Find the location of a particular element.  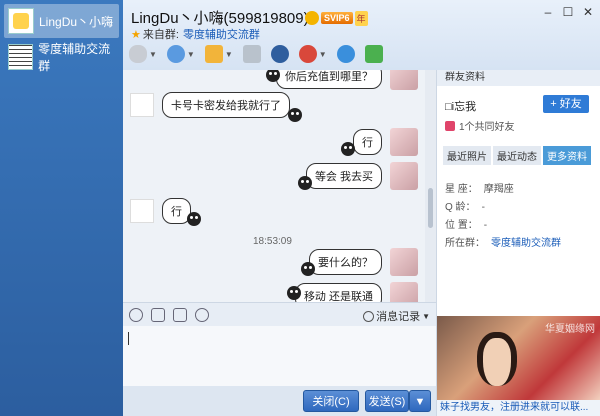

input-toolbar: 消息记录 ▼ is located at coordinates (279, 314).